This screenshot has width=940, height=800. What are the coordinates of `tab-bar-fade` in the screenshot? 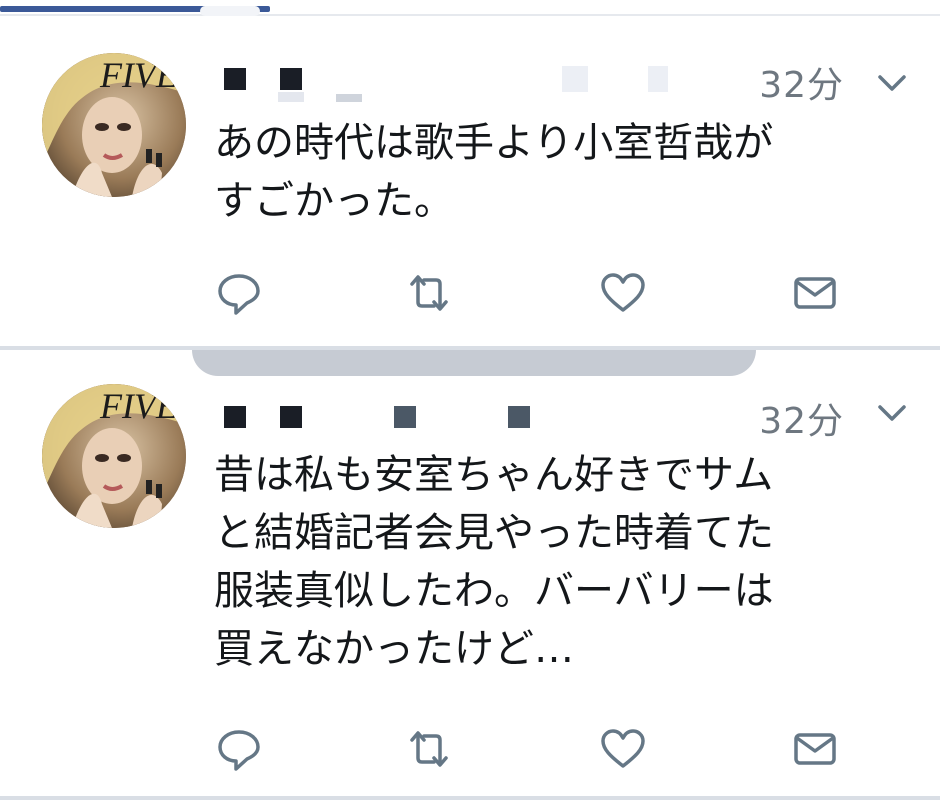 It's located at (230, 11).